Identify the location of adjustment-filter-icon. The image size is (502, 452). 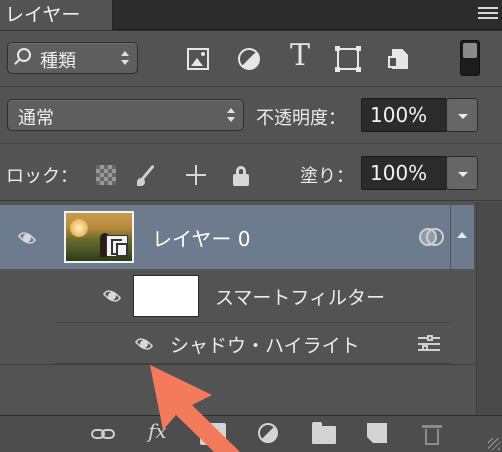
(249, 59).